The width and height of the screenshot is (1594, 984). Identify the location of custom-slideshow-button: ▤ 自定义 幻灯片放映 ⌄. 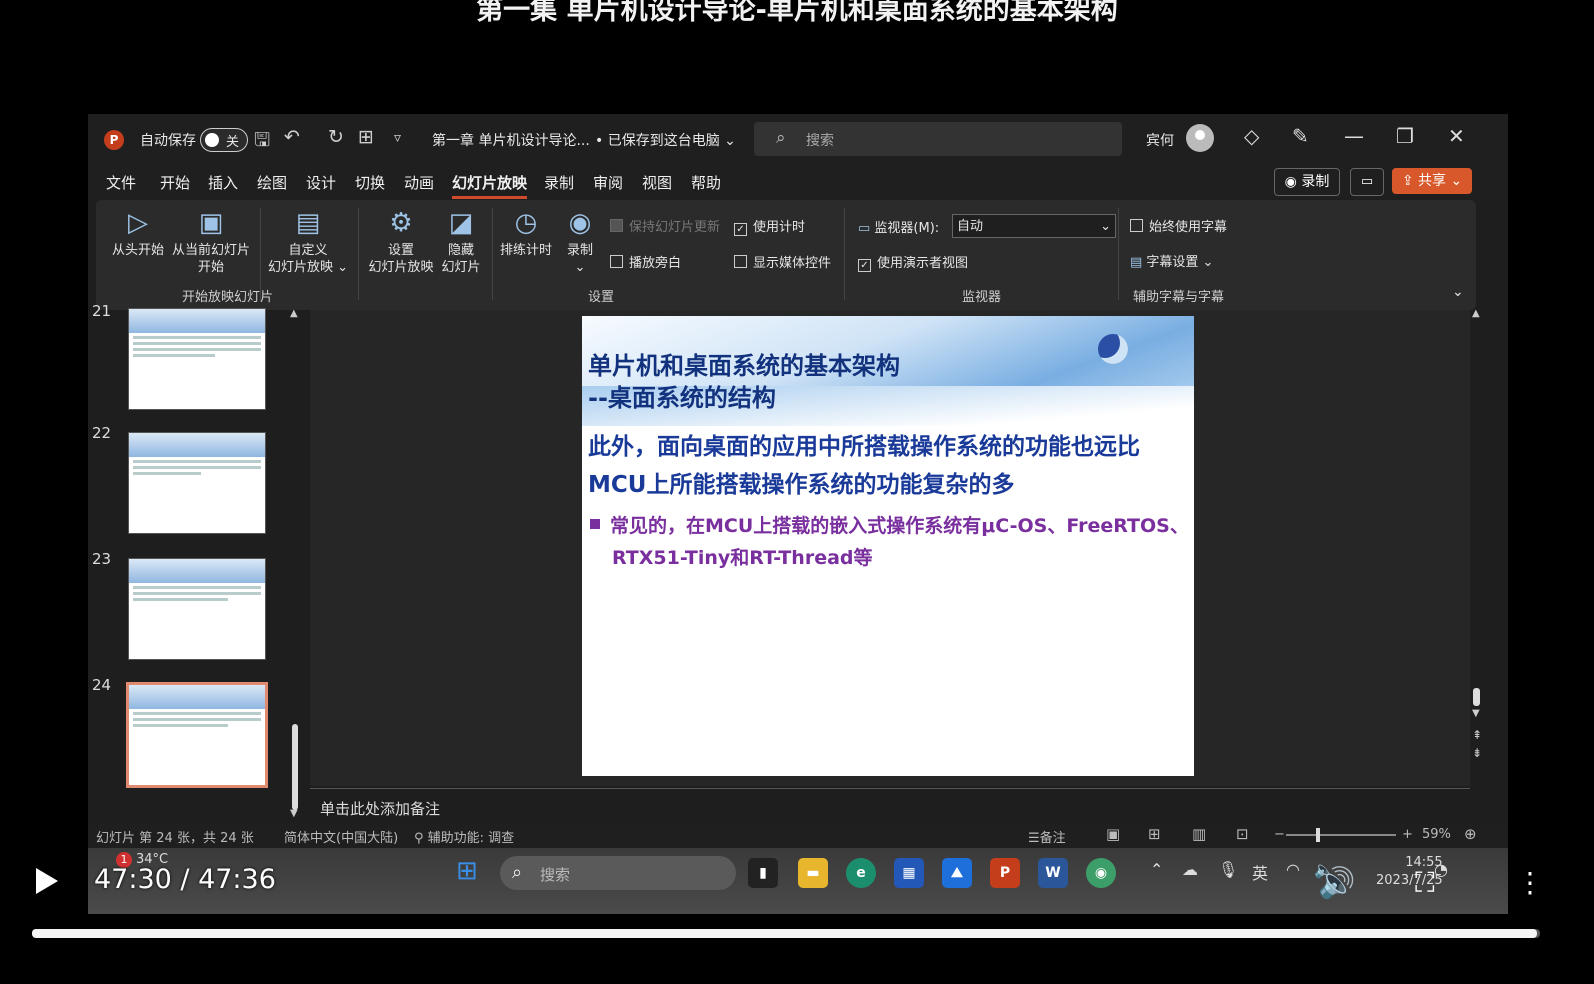
(308, 242).